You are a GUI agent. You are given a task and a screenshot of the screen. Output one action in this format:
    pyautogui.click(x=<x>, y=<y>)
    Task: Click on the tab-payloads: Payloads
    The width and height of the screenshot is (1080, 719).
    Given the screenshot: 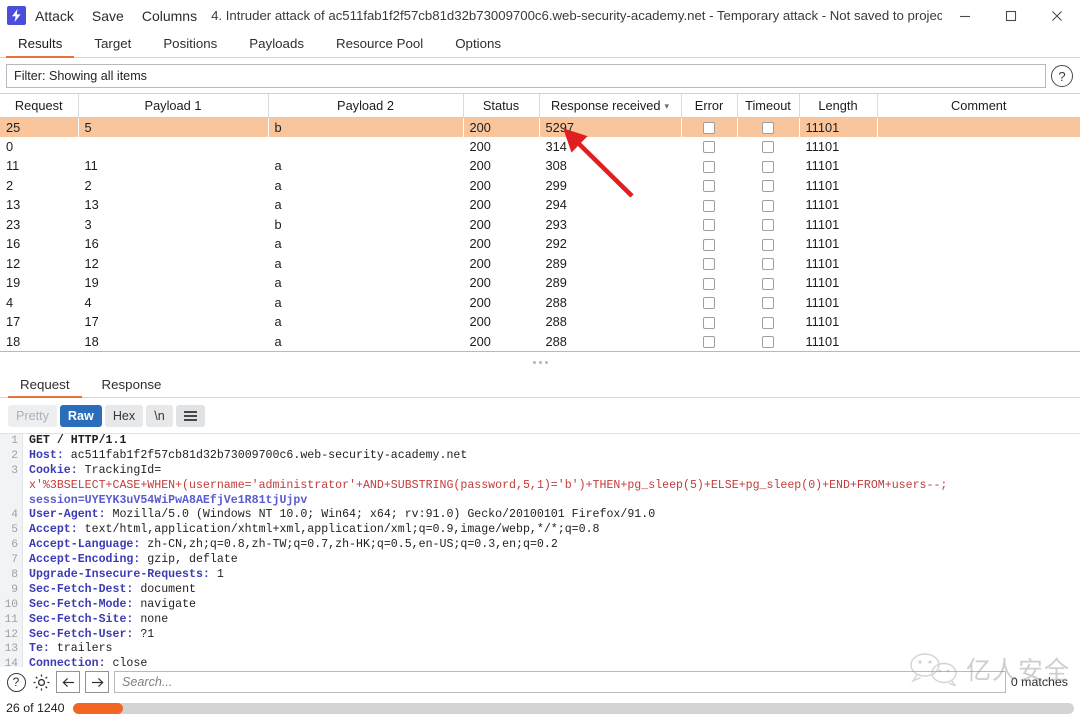 What is the action you would take?
    pyautogui.click(x=276, y=44)
    